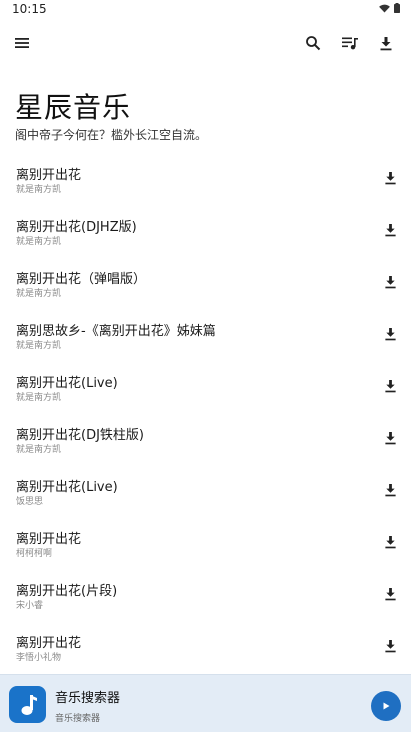 This screenshot has height=732, width=411. I want to click on song-title: 离别开出花（弹唱版）, so click(81, 279).